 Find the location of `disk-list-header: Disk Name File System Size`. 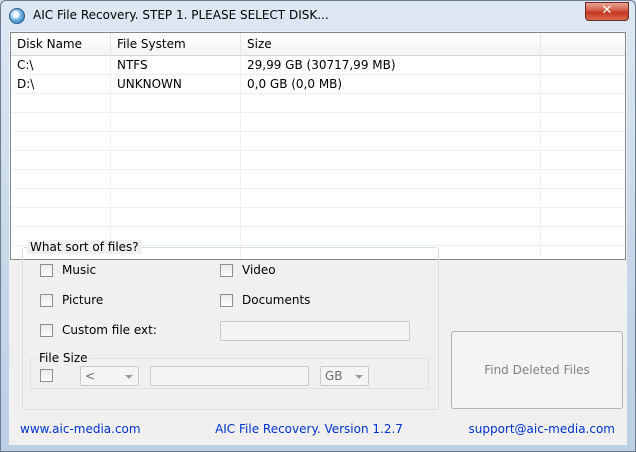

disk-list-header: Disk Name File System Size is located at coordinates (318, 44).